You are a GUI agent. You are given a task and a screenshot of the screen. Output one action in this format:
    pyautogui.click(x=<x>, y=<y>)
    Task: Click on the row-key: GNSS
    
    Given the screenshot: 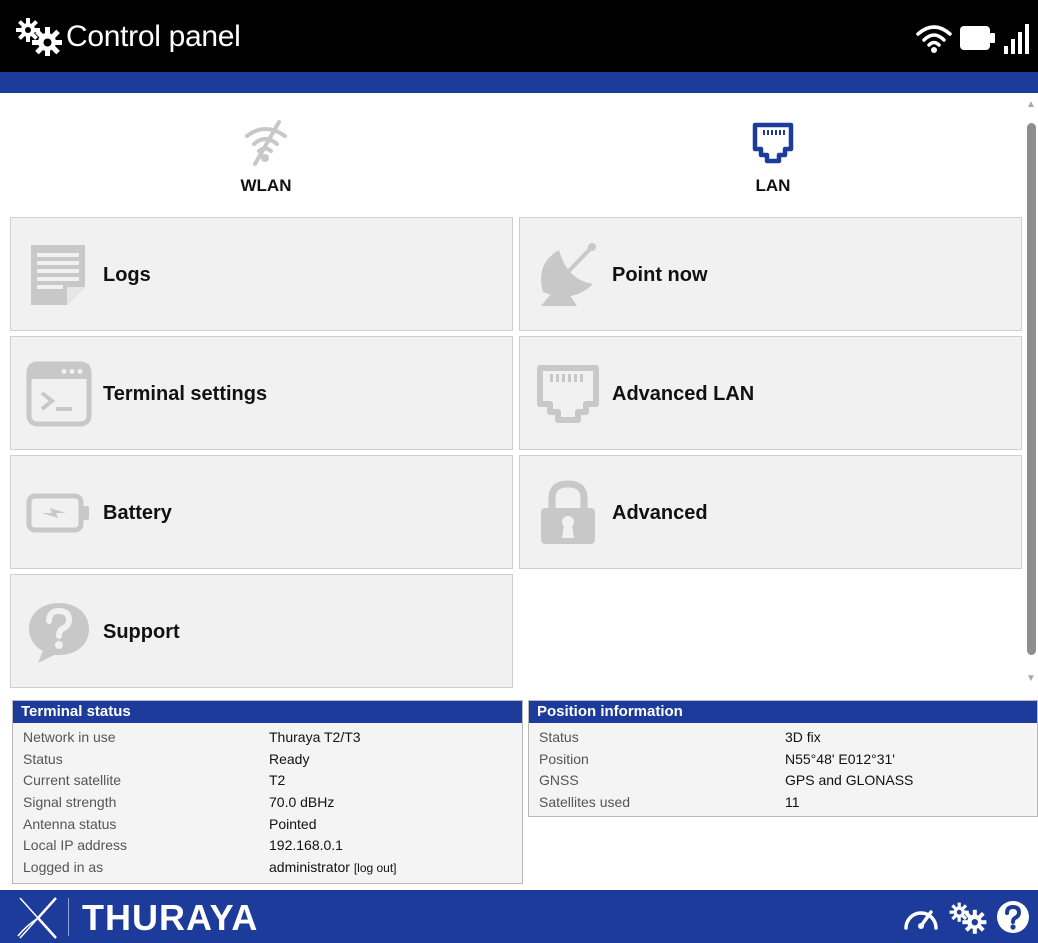 What is the action you would take?
    pyautogui.click(x=559, y=780)
    